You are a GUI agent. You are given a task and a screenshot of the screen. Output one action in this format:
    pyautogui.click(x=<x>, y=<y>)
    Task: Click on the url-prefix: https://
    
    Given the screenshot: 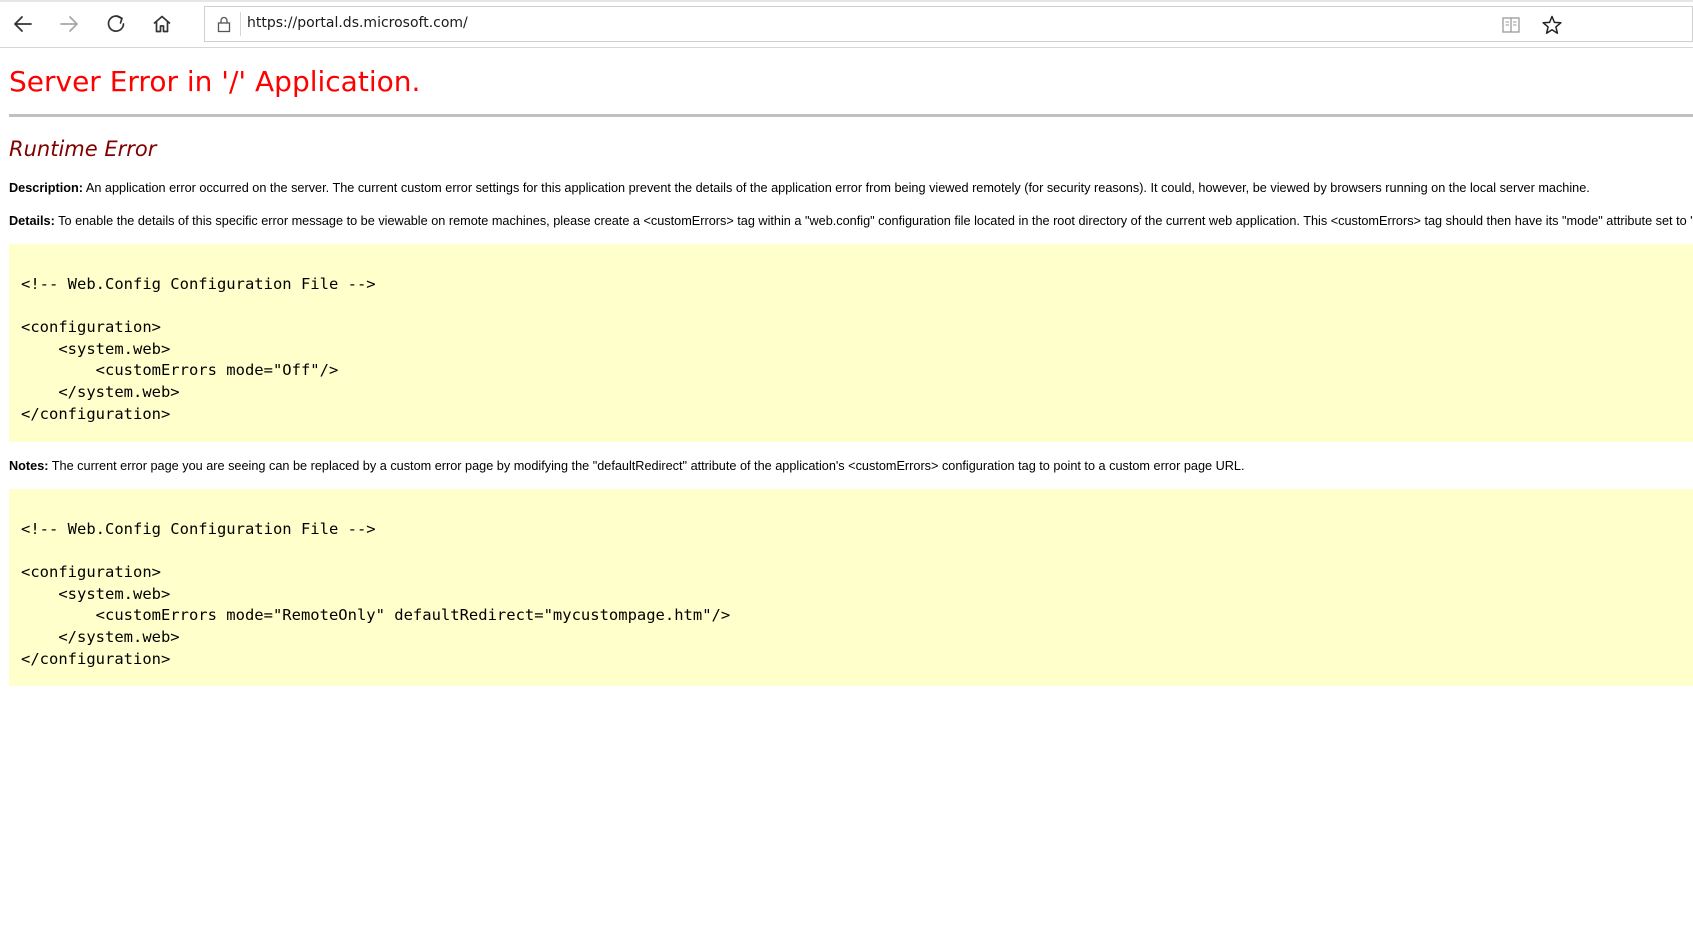 What is the action you would take?
    pyautogui.click(x=272, y=23)
    